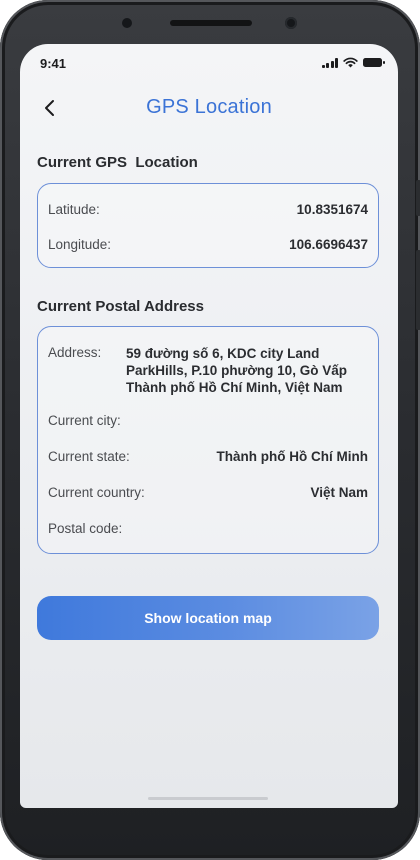  I want to click on volume-button, so click(418, 198).